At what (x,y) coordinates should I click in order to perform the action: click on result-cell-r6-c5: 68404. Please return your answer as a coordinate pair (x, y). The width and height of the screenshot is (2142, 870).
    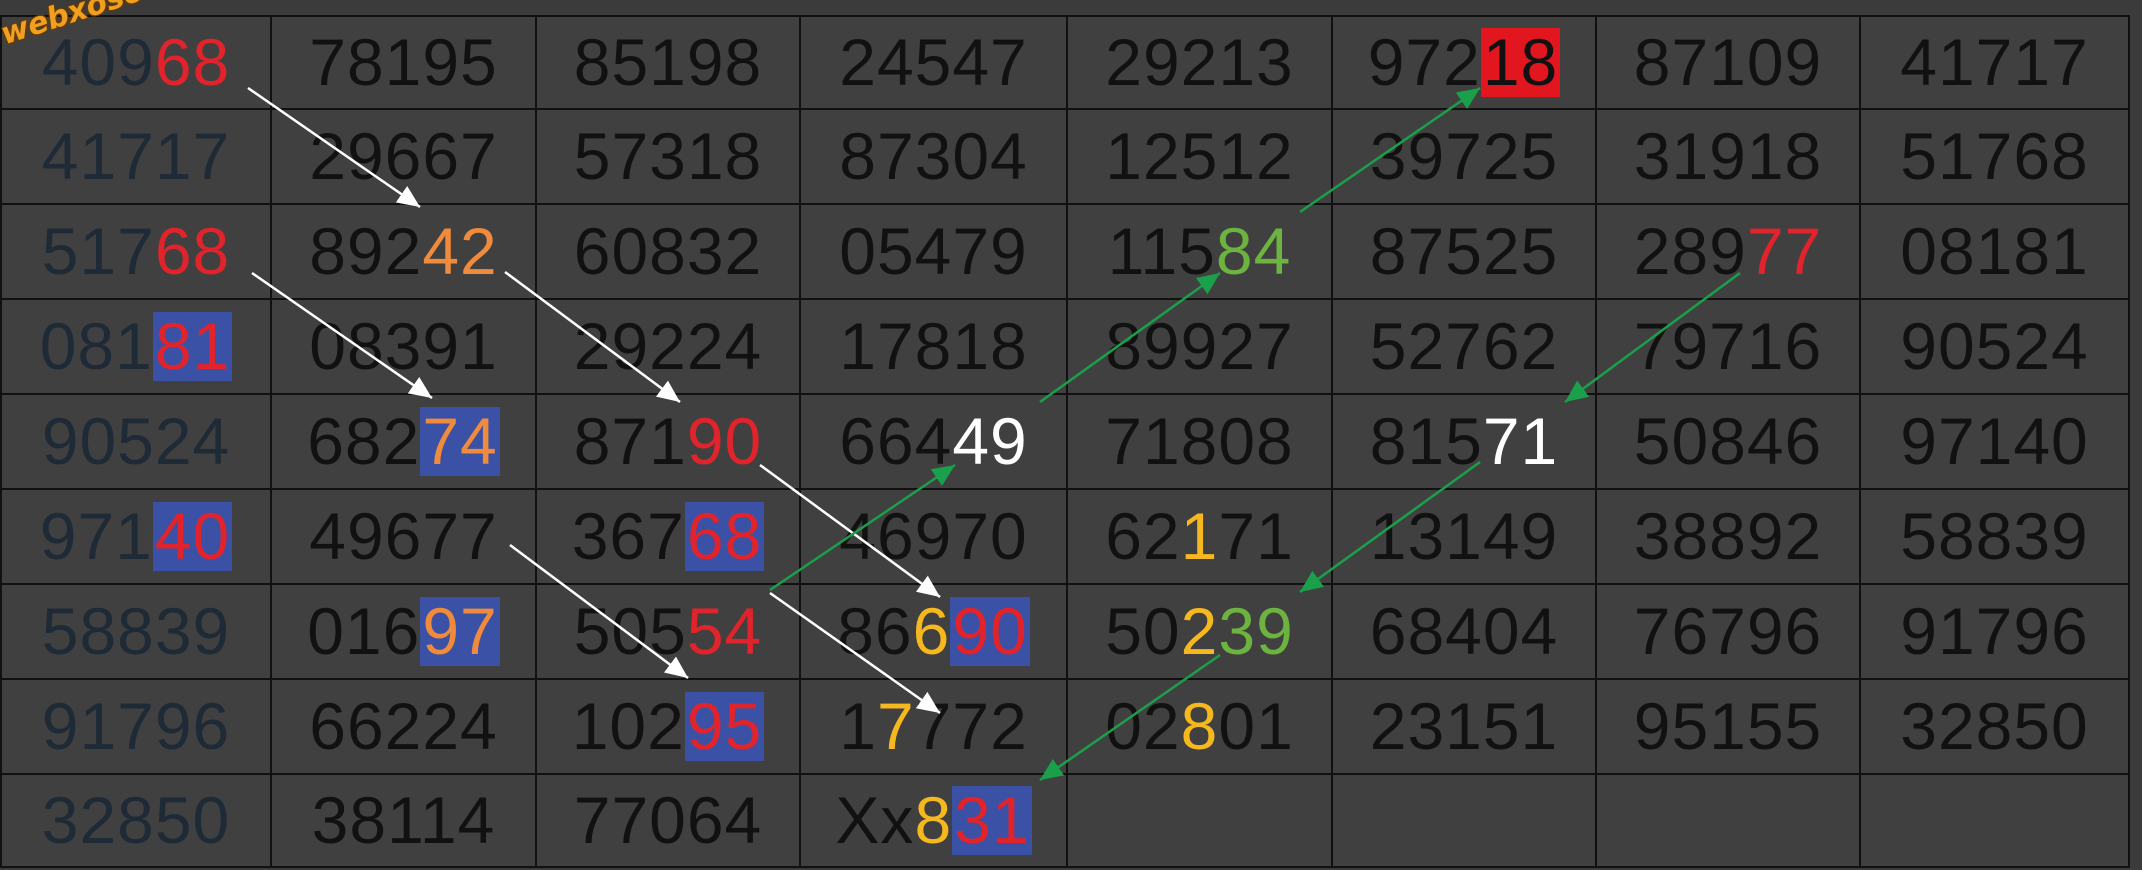
    Looking at the image, I should click on (1465, 632).